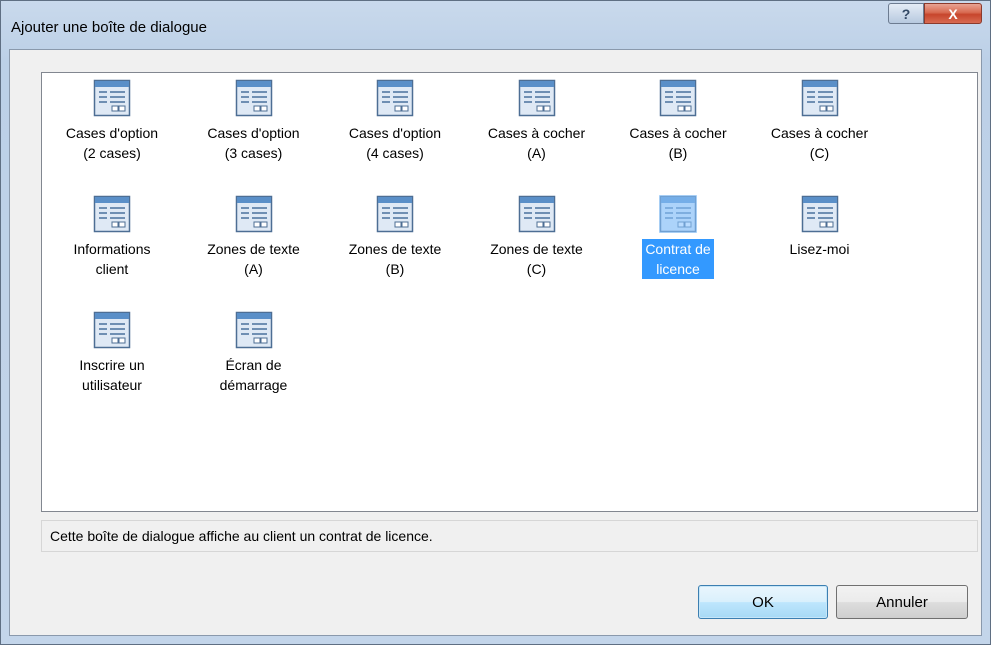  I want to click on close-icon: X, so click(953, 13).